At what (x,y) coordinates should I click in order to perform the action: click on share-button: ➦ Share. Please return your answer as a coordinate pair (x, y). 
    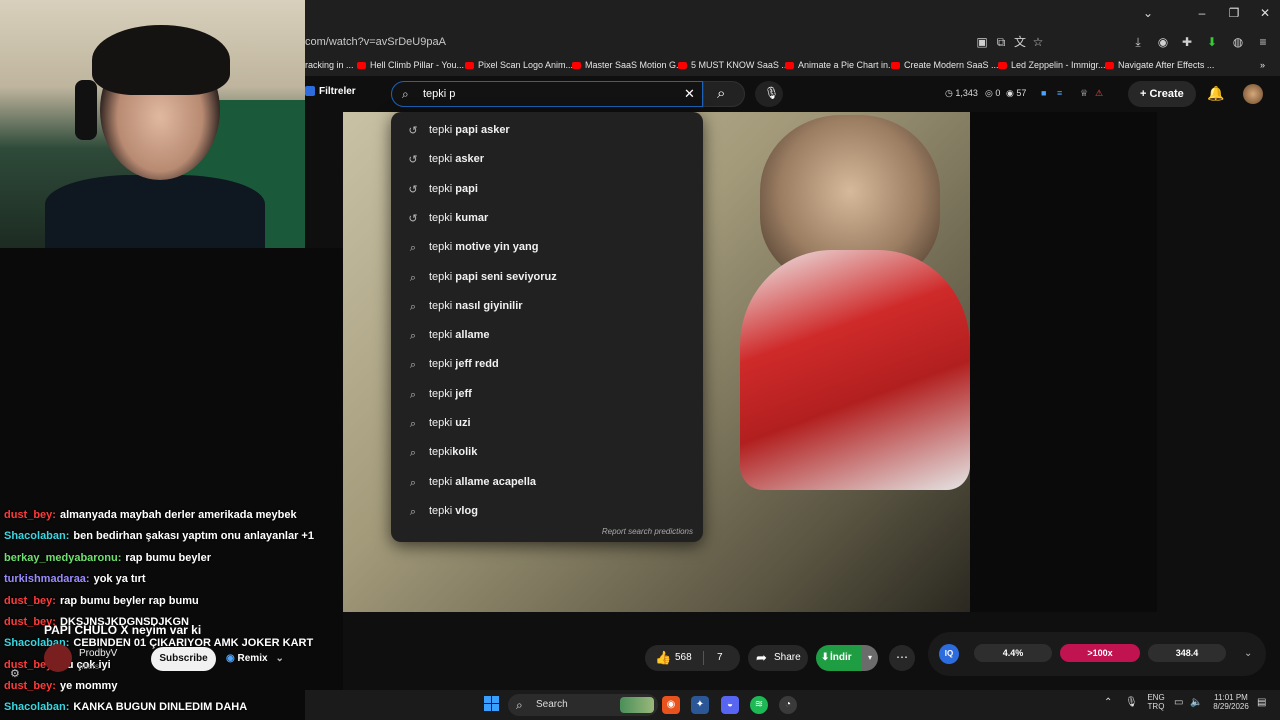
    Looking at the image, I should click on (778, 658).